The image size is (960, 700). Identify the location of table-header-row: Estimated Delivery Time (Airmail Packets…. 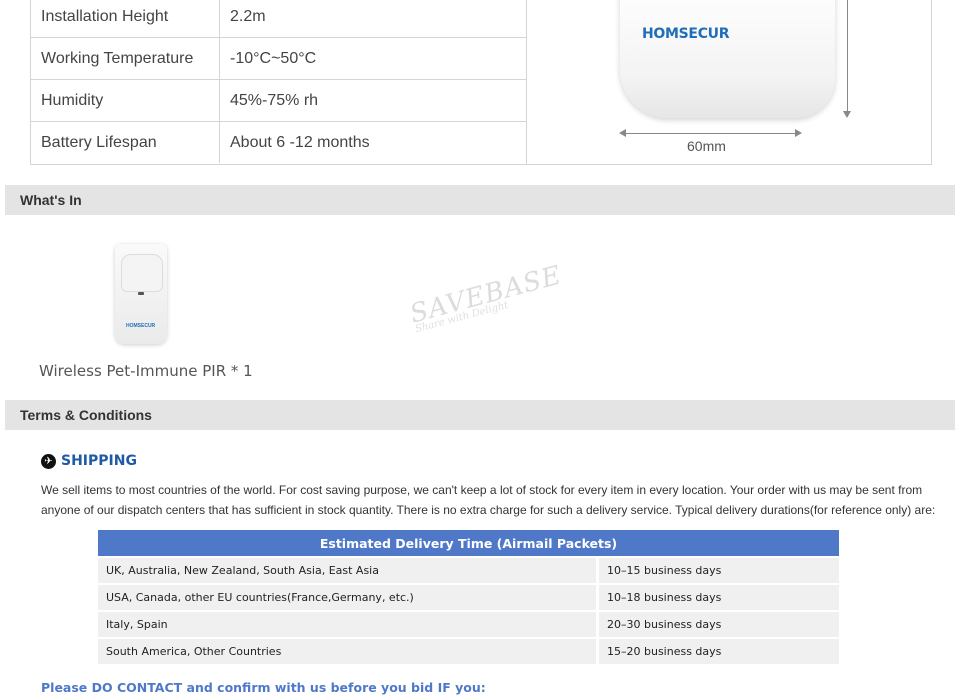
(468, 543).